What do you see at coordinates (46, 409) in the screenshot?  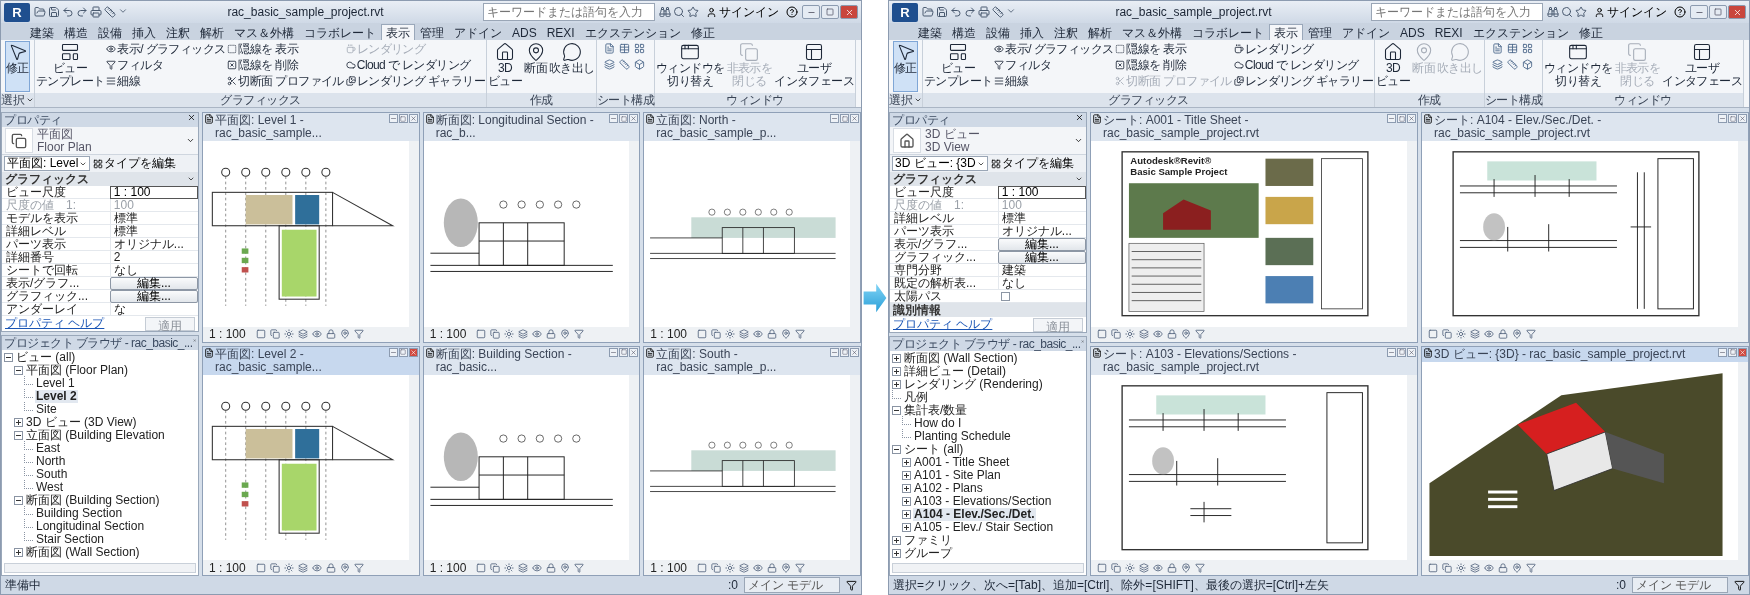 I see `tree-item: Site` at bounding box center [46, 409].